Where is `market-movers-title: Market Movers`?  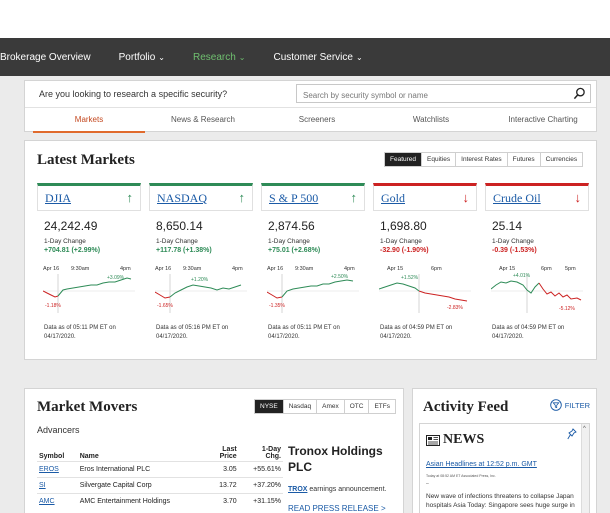
market-movers-title: Market Movers is located at coordinates (87, 407).